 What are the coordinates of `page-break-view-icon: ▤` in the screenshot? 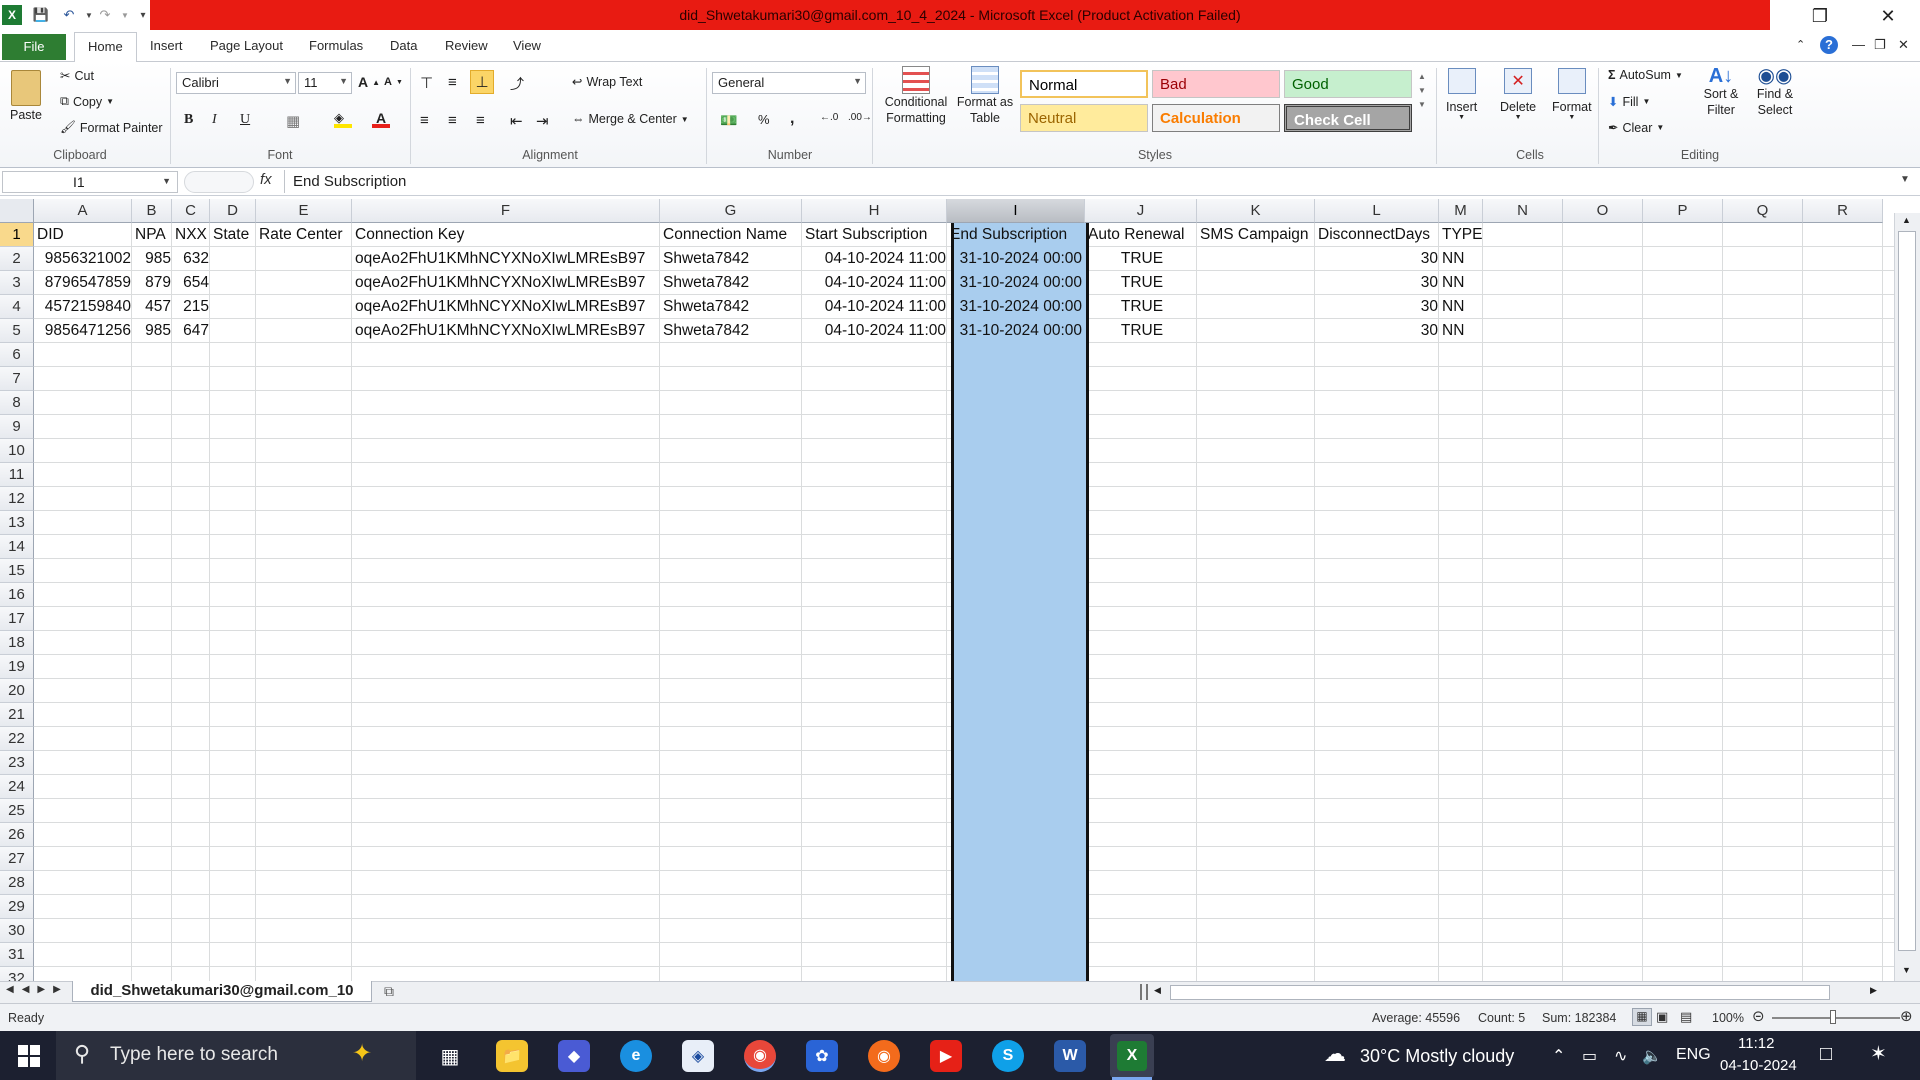 It's located at (1686, 1017).